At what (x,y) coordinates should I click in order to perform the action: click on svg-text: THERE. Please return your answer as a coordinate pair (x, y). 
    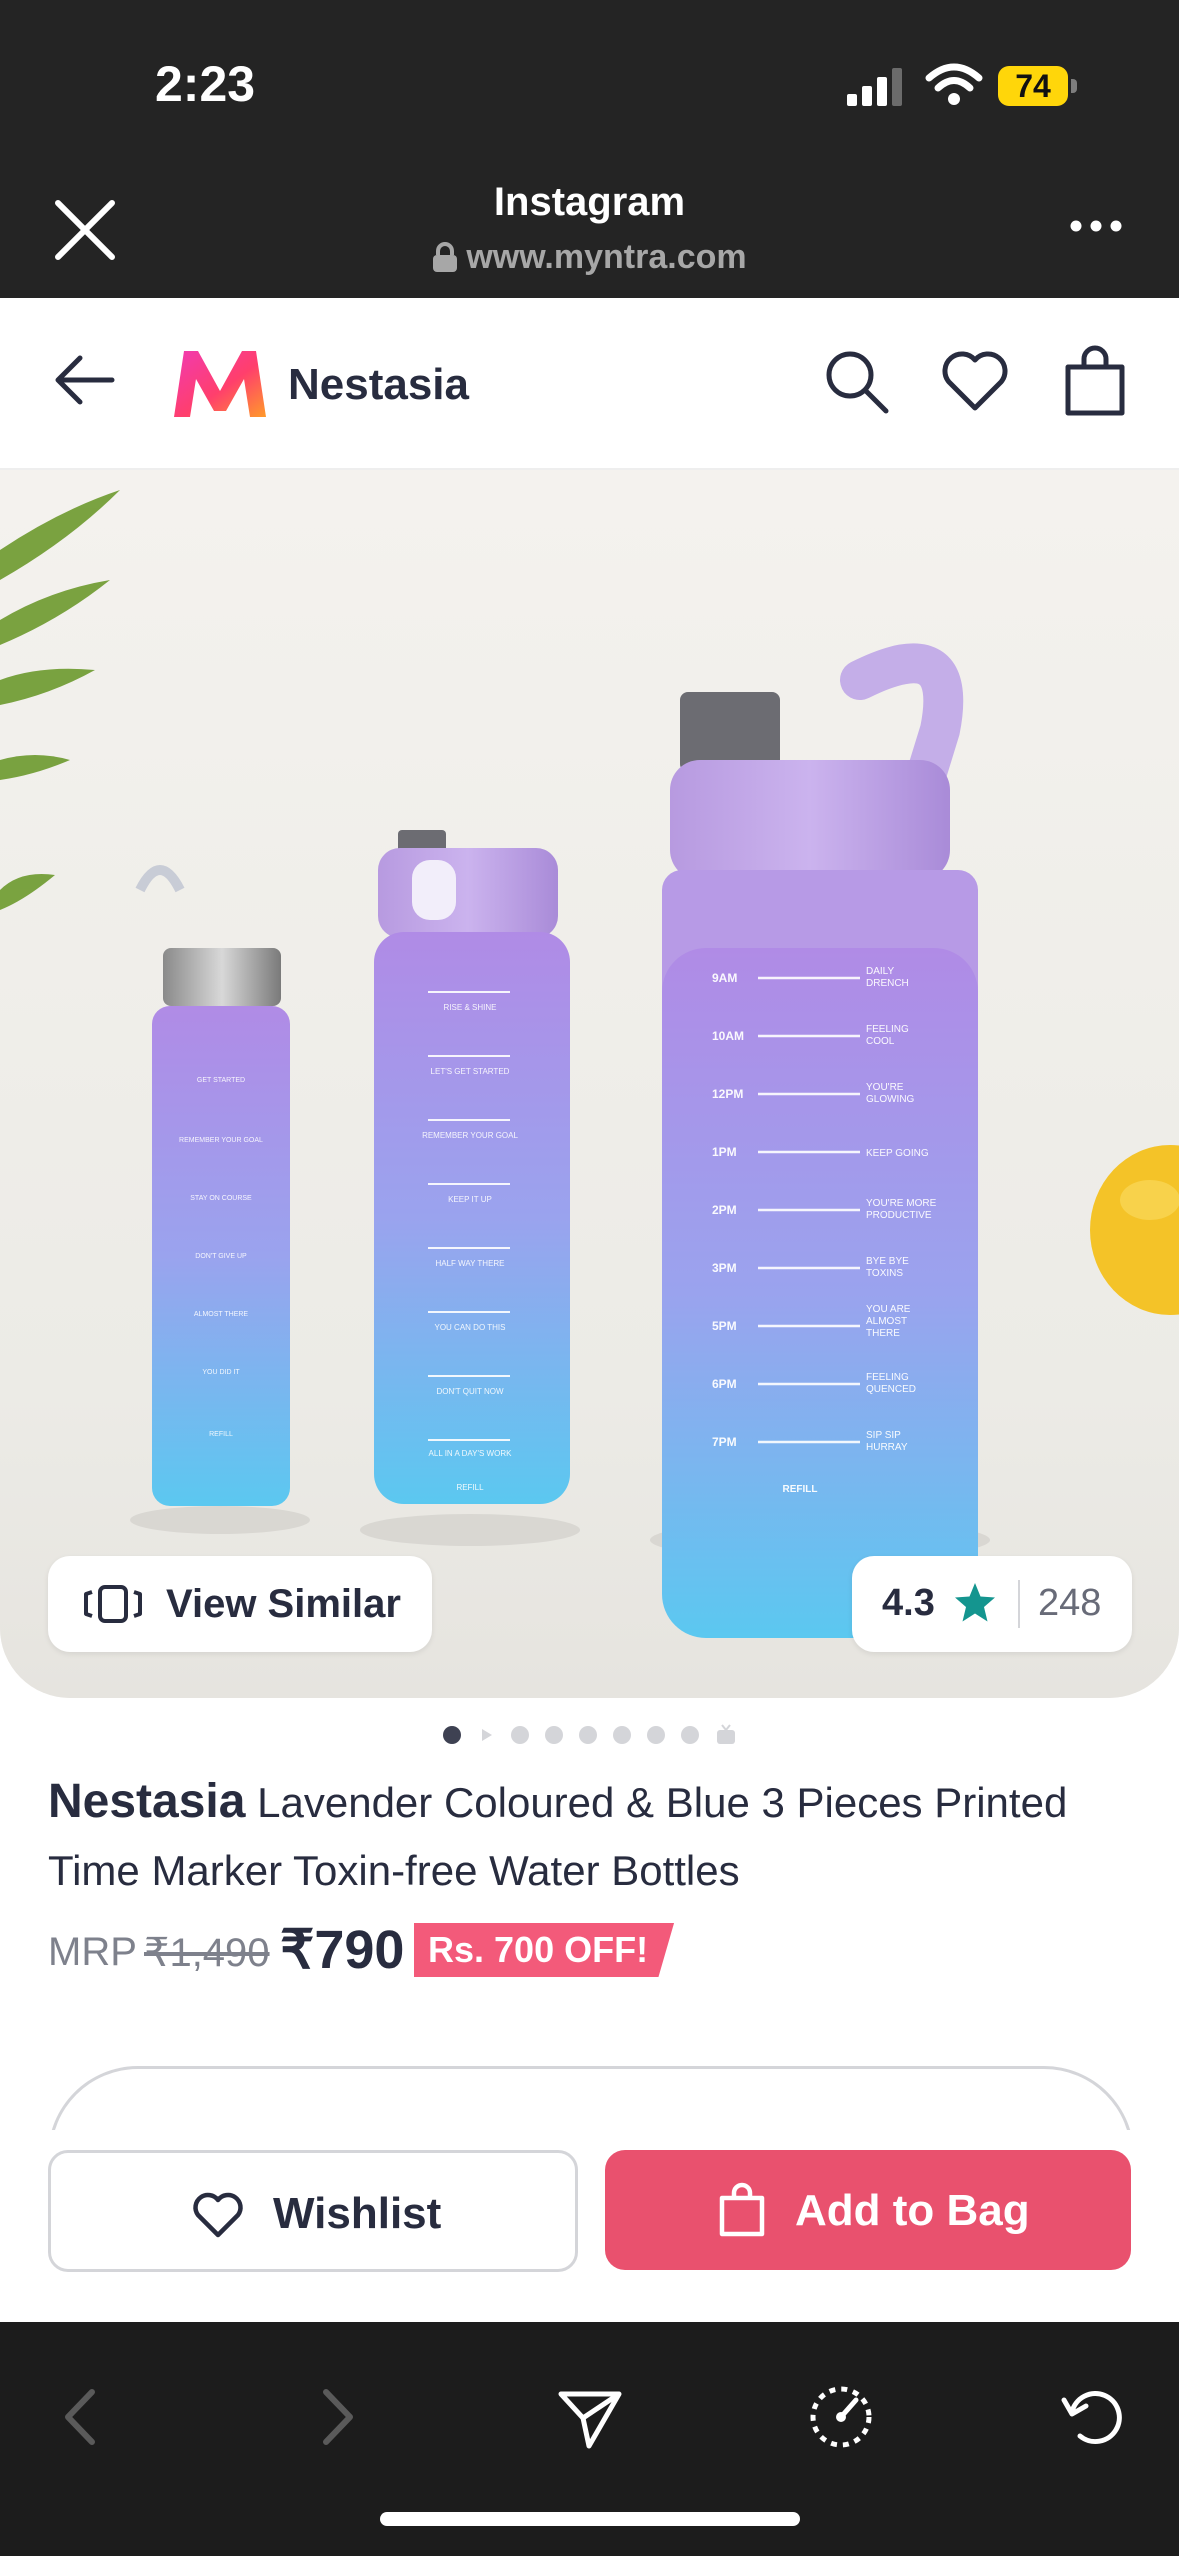
    Looking at the image, I should click on (883, 1333).